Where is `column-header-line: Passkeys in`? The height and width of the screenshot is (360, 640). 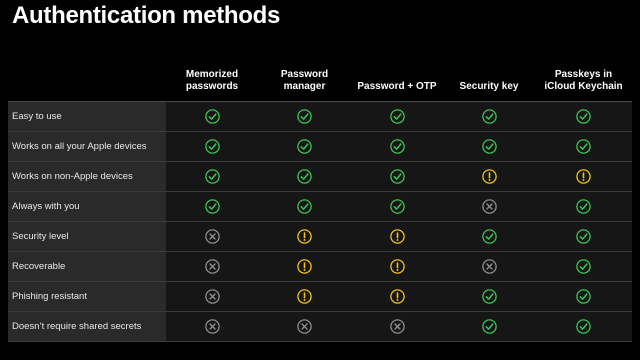 column-header-line: Passkeys in is located at coordinates (583, 74).